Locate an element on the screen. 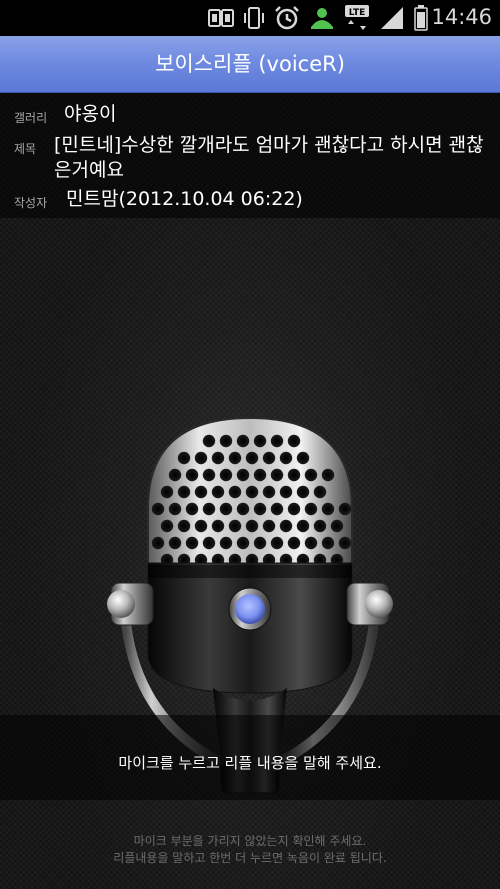 This screenshot has width=500, height=889. signal-icon is located at coordinates (392, 18).